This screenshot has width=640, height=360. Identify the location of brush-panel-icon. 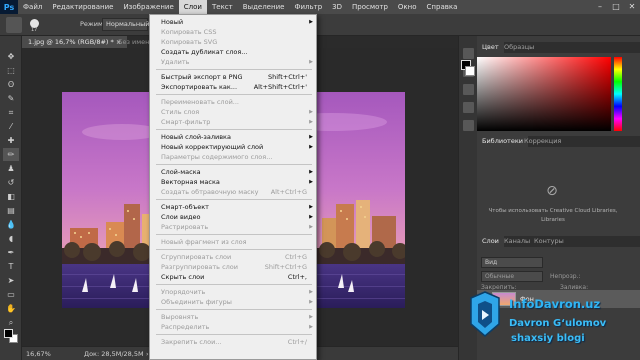
(468, 125).